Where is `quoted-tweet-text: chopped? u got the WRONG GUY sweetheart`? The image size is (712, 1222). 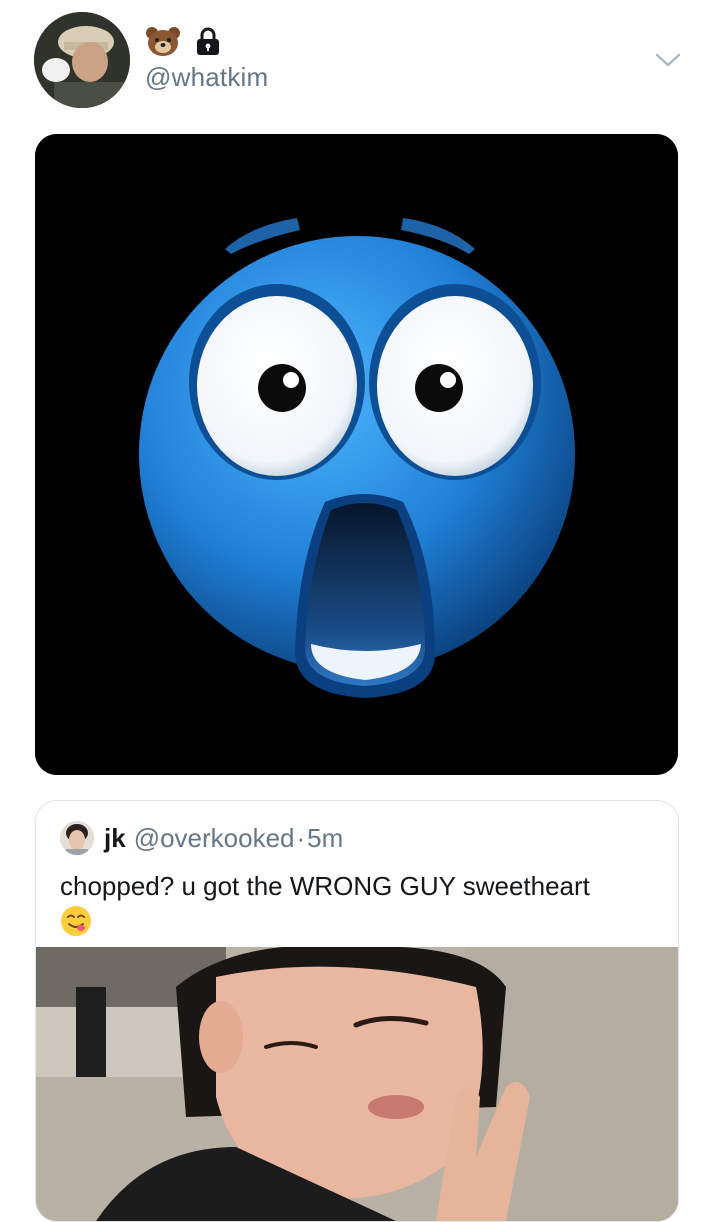
quoted-tweet-text: chopped? u got the WRONG GUY sweetheart is located at coordinates (325, 886).